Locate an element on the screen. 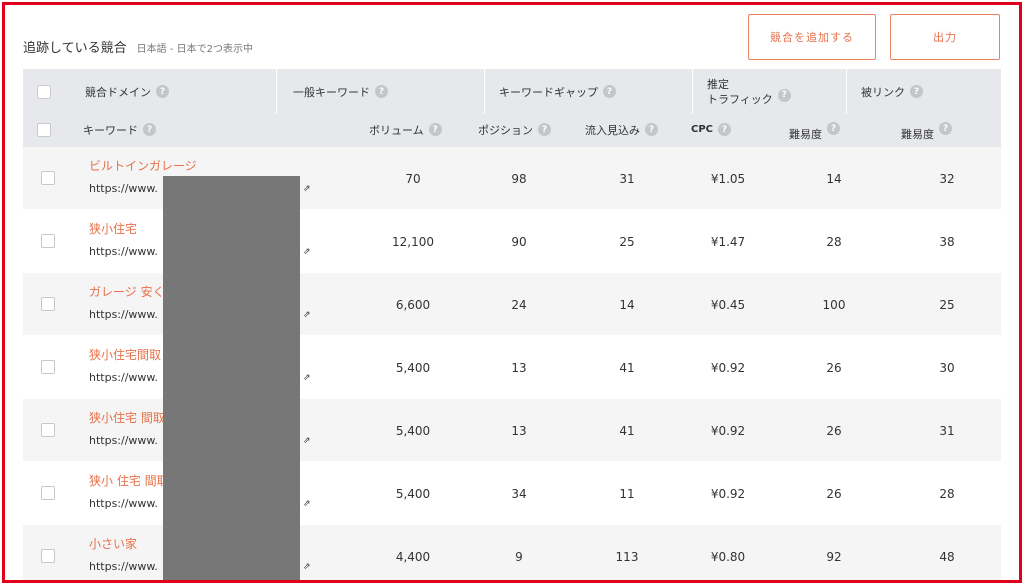  cell-traffic: 25 is located at coordinates (627, 241).